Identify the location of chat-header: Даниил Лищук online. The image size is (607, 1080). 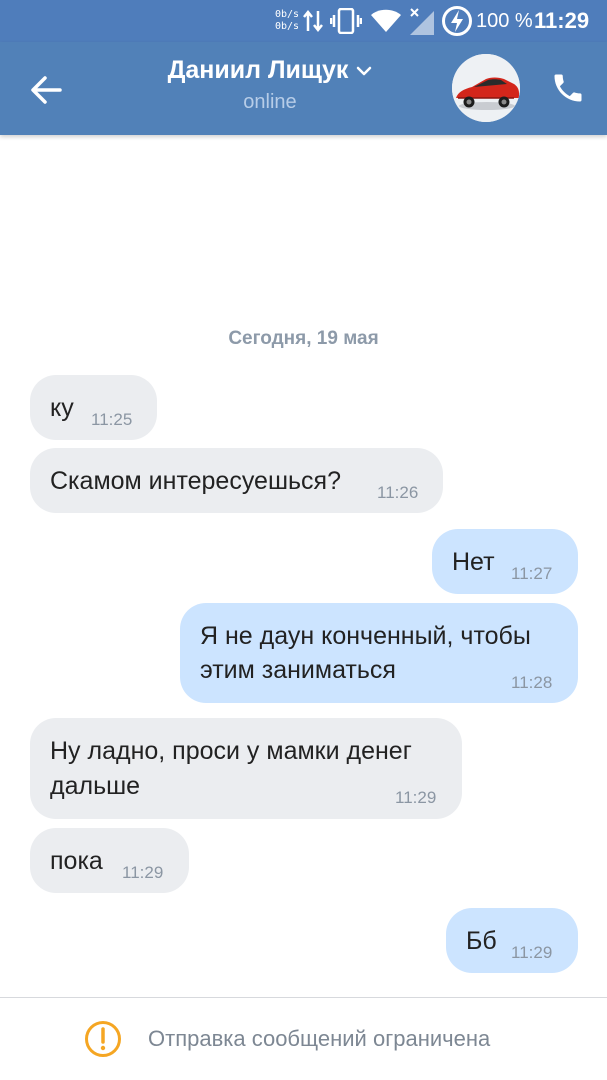
(303, 88).